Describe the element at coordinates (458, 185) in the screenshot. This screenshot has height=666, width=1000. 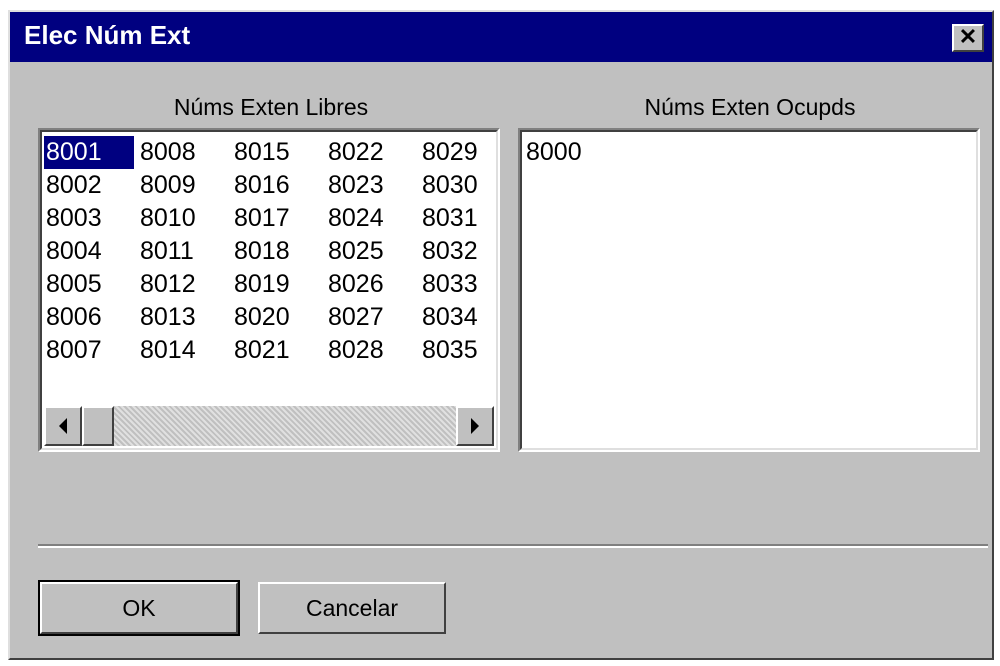
I see `list-item: 8030` at that location.